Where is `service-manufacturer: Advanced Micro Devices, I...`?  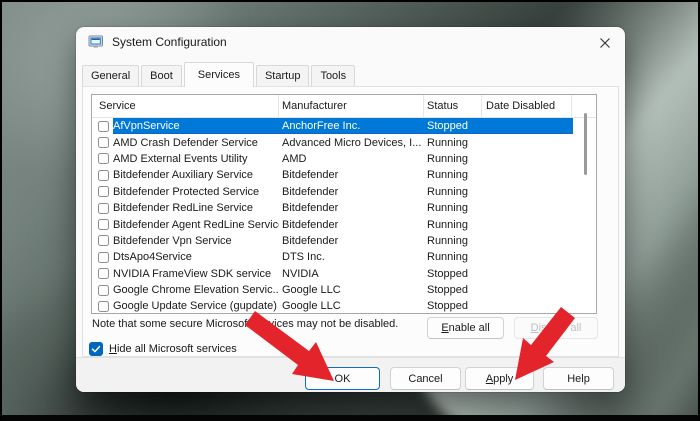
service-manufacturer: Advanced Micro Devices, I... is located at coordinates (352, 142).